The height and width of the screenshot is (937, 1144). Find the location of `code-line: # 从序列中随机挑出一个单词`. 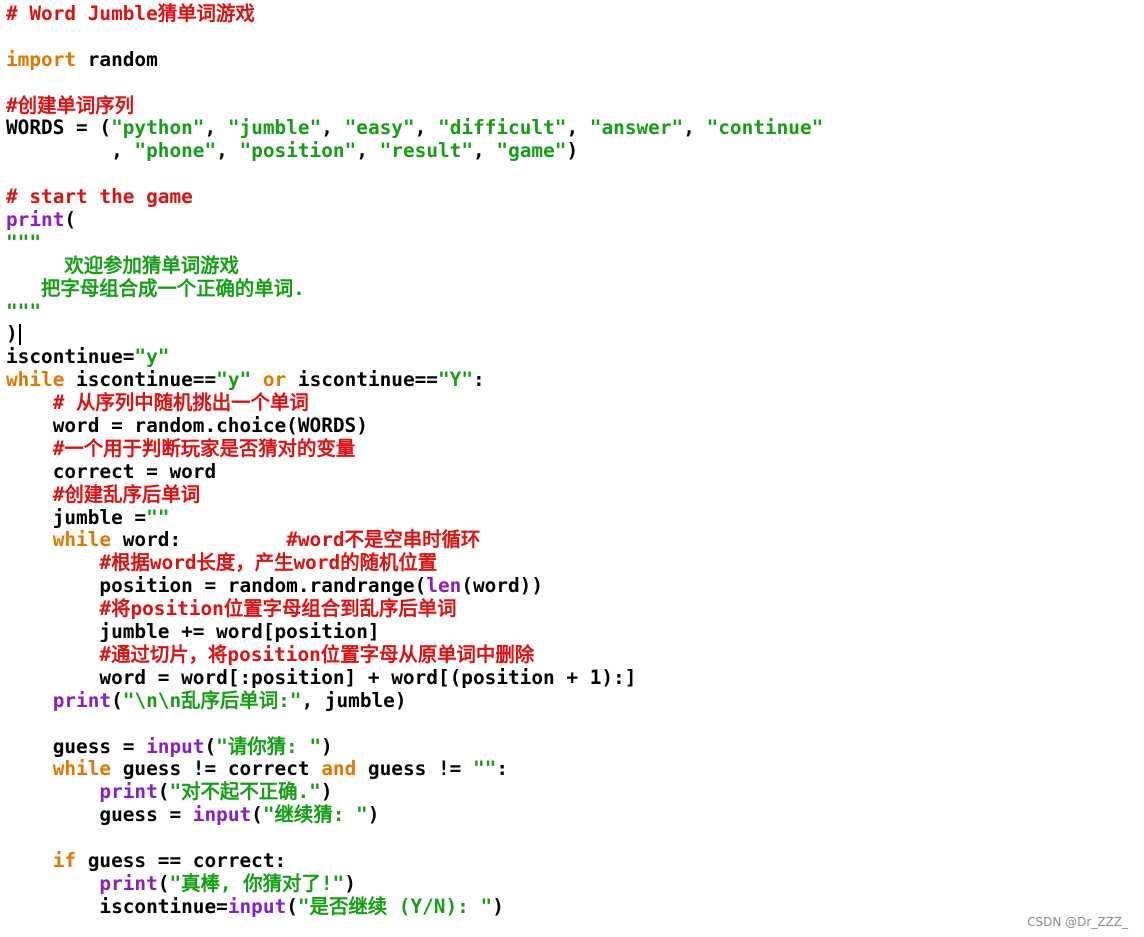

code-line: # 从序列中随机挑出一个单词 is located at coordinates (414, 403).